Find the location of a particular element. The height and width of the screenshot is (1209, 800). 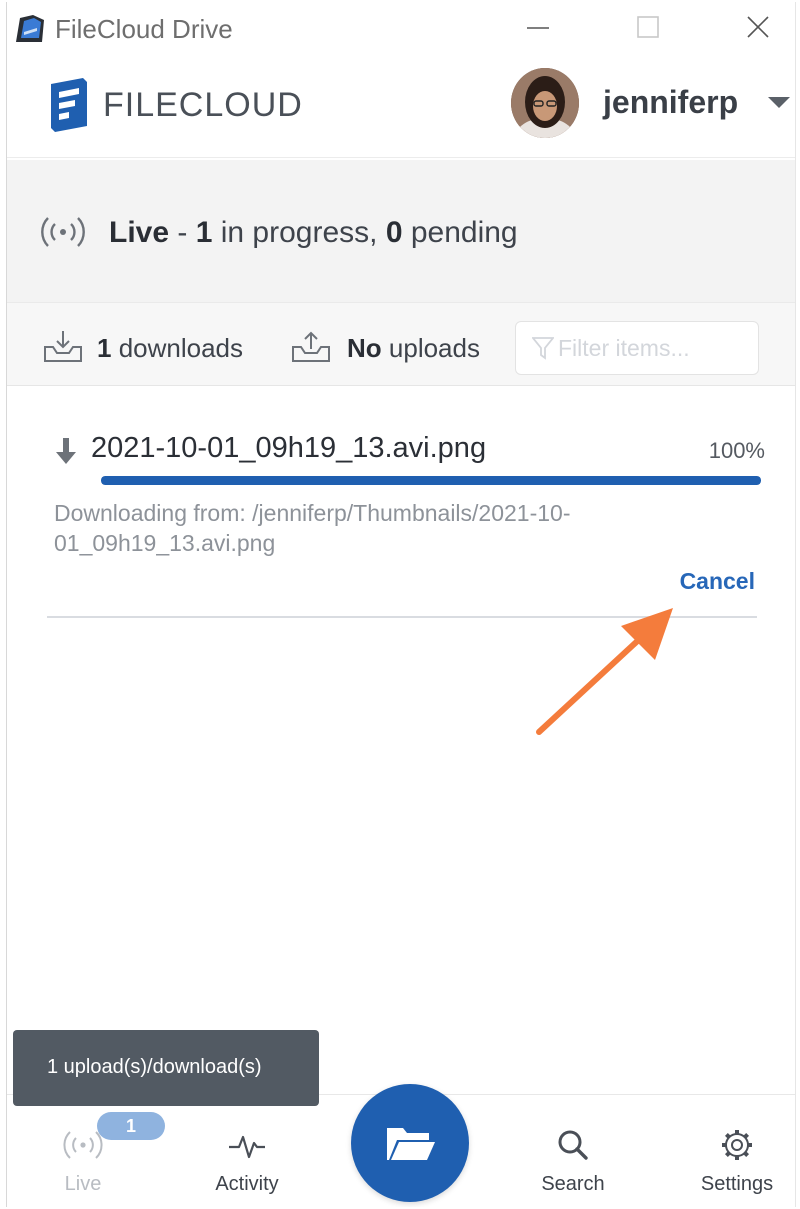

avatar-image is located at coordinates (545, 103).